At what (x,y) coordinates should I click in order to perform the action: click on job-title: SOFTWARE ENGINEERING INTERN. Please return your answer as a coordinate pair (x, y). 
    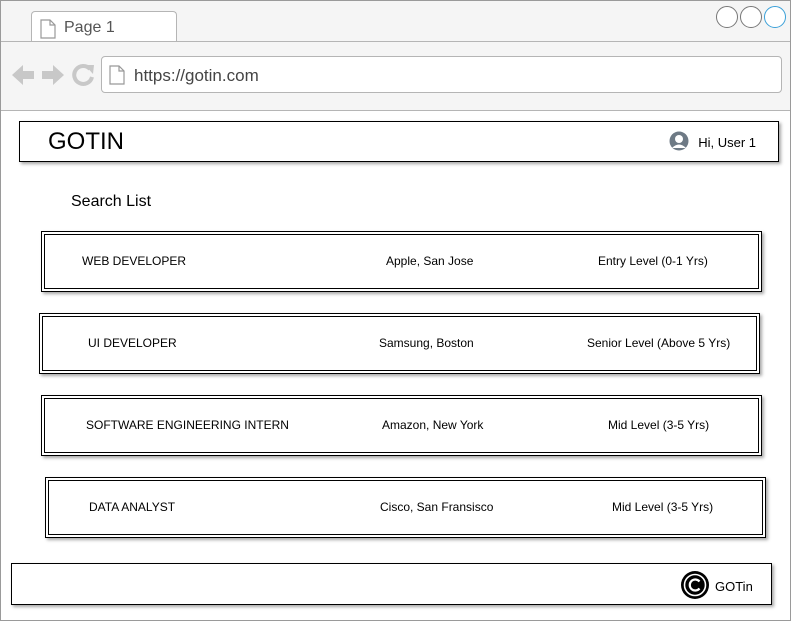
    Looking at the image, I should click on (187, 425).